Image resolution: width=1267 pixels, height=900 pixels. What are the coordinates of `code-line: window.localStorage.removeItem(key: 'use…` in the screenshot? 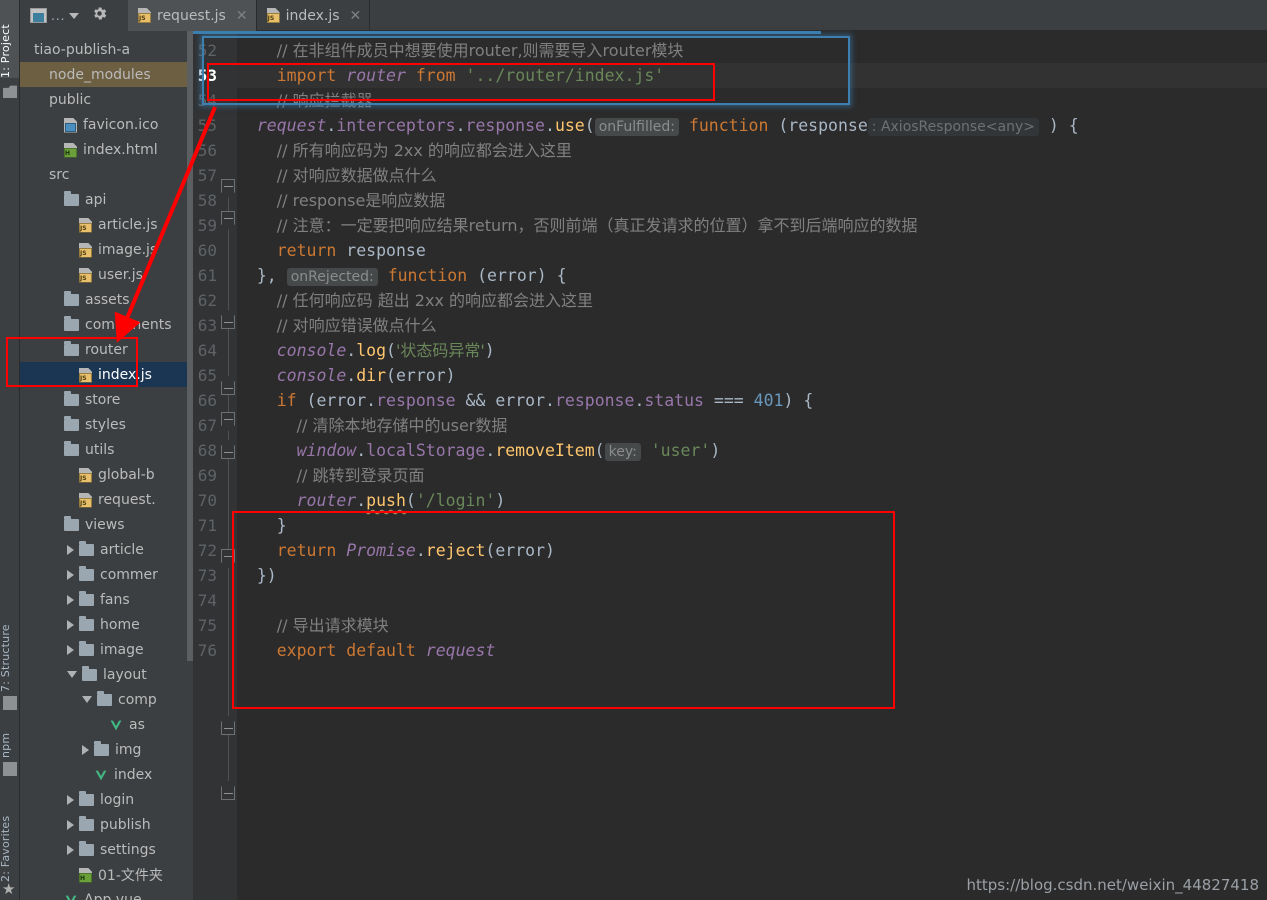 It's located at (752, 450).